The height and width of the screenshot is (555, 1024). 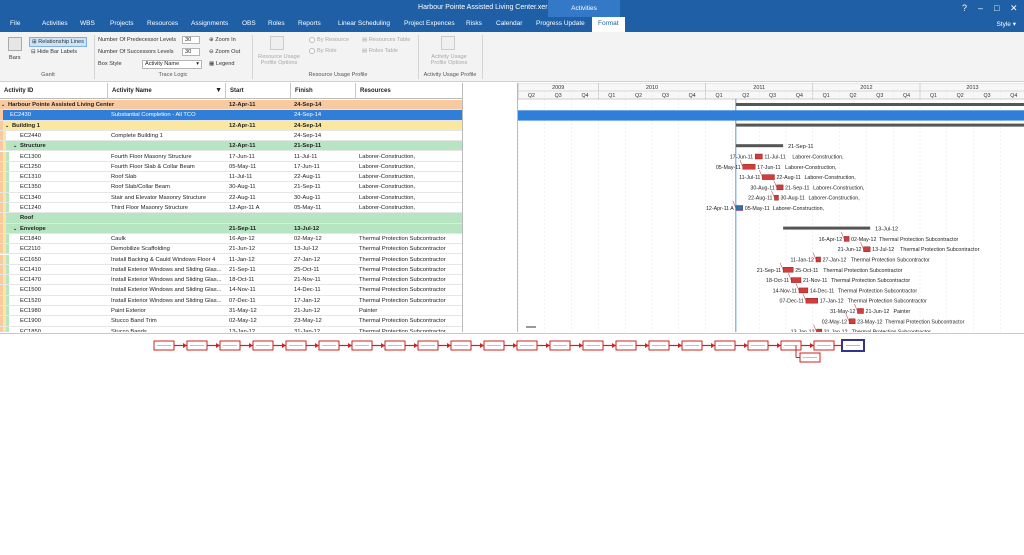 I want to click on group-separator, so click(x=482, y=57).